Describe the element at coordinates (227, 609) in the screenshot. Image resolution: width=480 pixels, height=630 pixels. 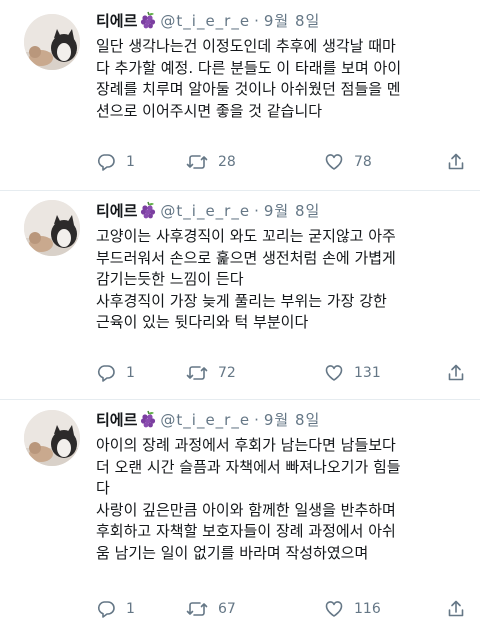
I see `retweet-count: 67` at that location.